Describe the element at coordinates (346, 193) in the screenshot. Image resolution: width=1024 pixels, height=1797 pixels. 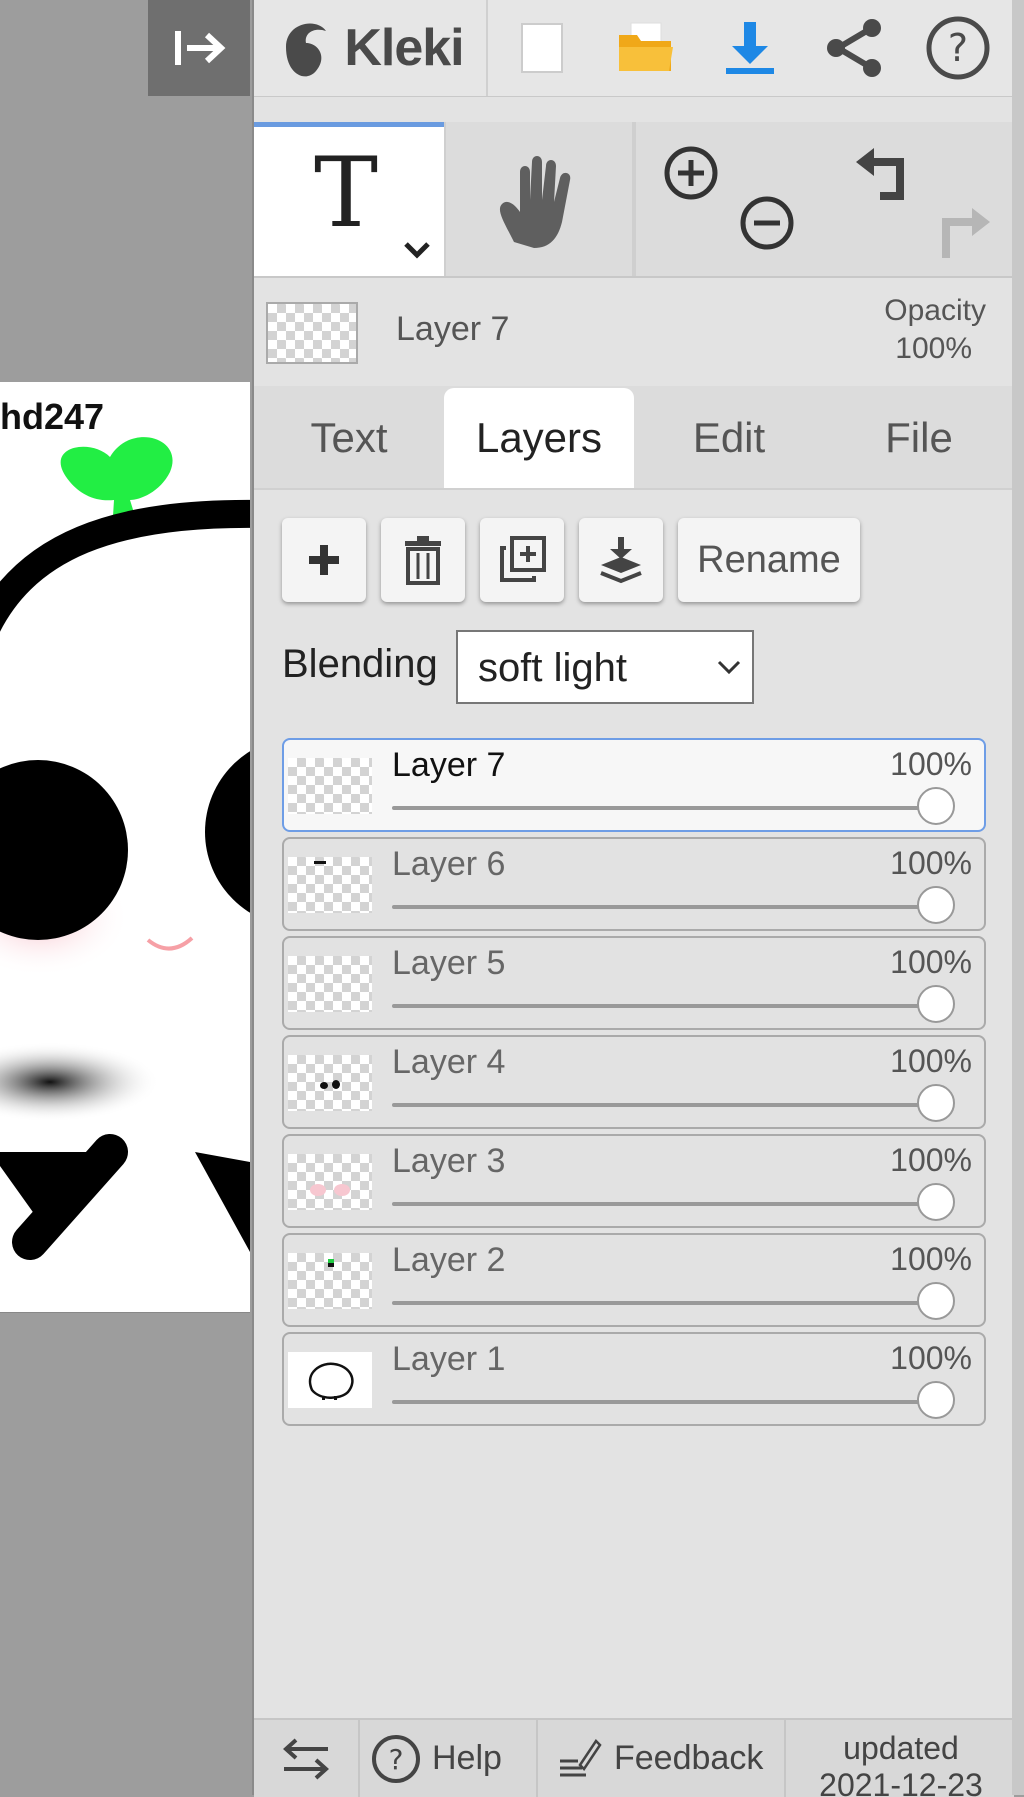
I see `text-tool-icon: T` at that location.